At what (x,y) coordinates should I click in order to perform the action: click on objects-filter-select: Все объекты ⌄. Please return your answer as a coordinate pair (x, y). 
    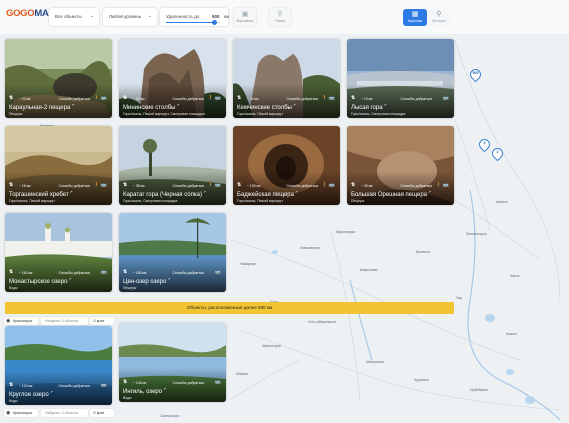
    Looking at the image, I should click on (74, 17).